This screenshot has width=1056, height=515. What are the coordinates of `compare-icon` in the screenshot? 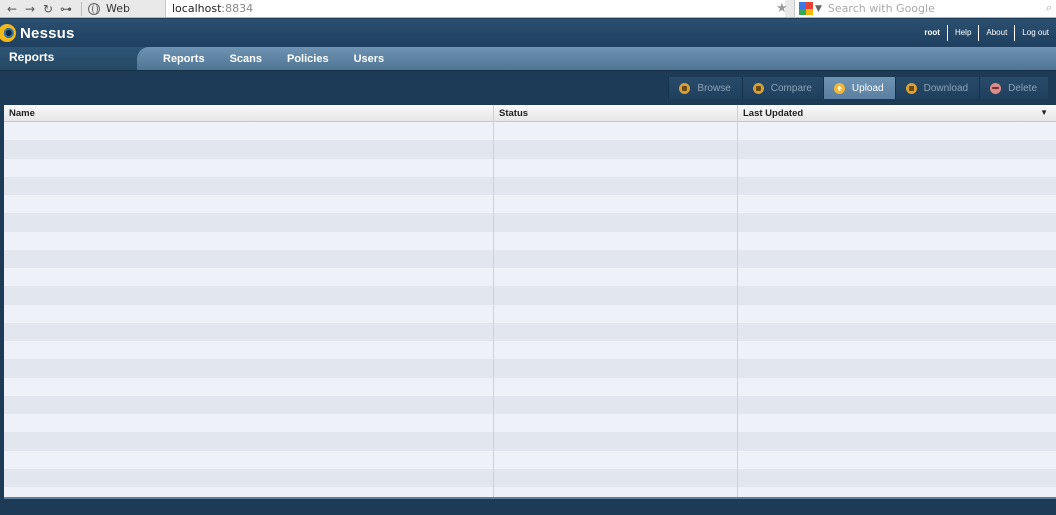 It's located at (758, 88).